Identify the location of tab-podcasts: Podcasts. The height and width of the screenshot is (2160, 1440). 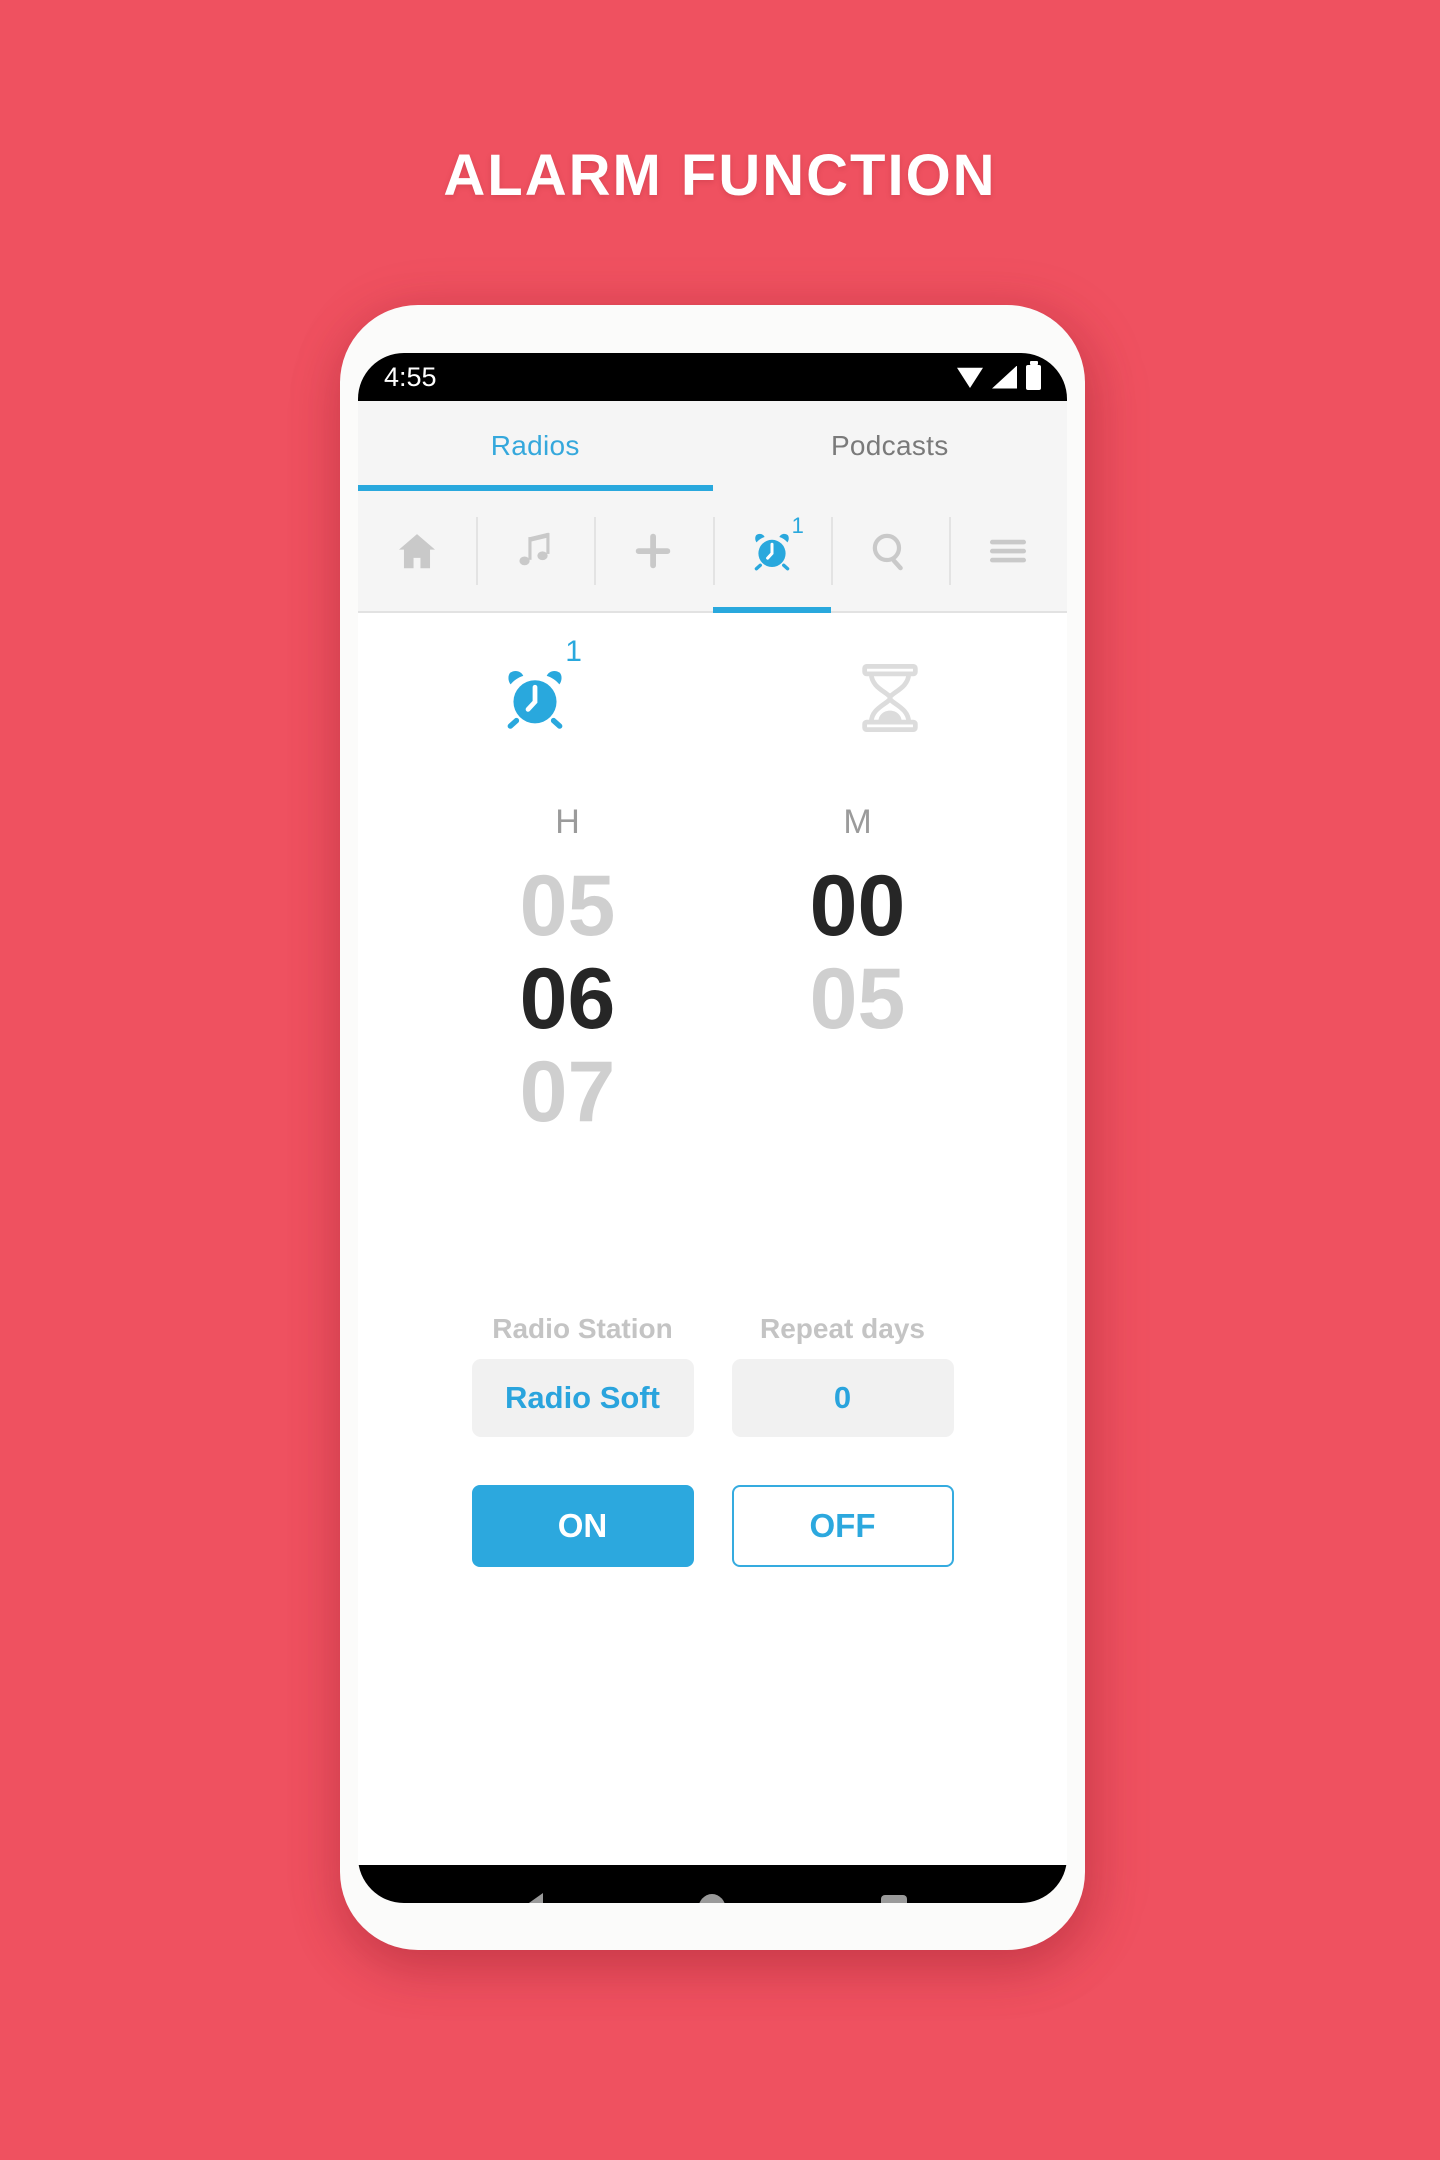
(890, 446).